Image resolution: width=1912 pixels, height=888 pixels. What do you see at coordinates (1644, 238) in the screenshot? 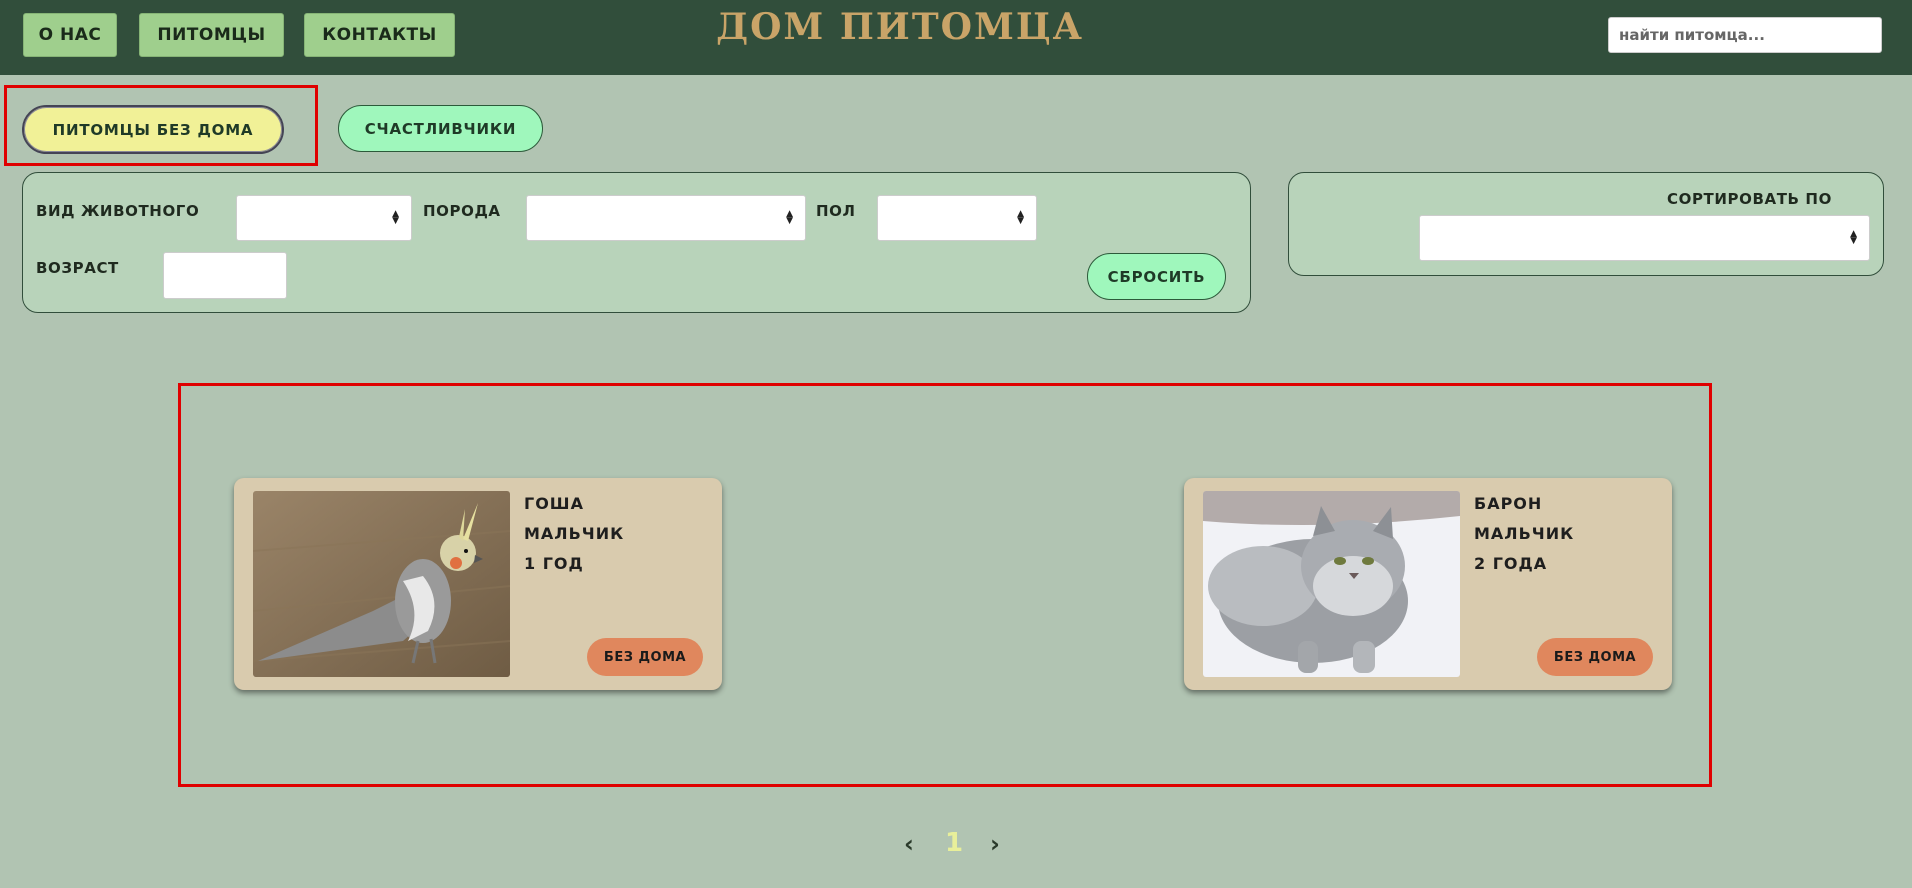
I see `sort-select: ▲ ▼` at bounding box center [1644, 238].